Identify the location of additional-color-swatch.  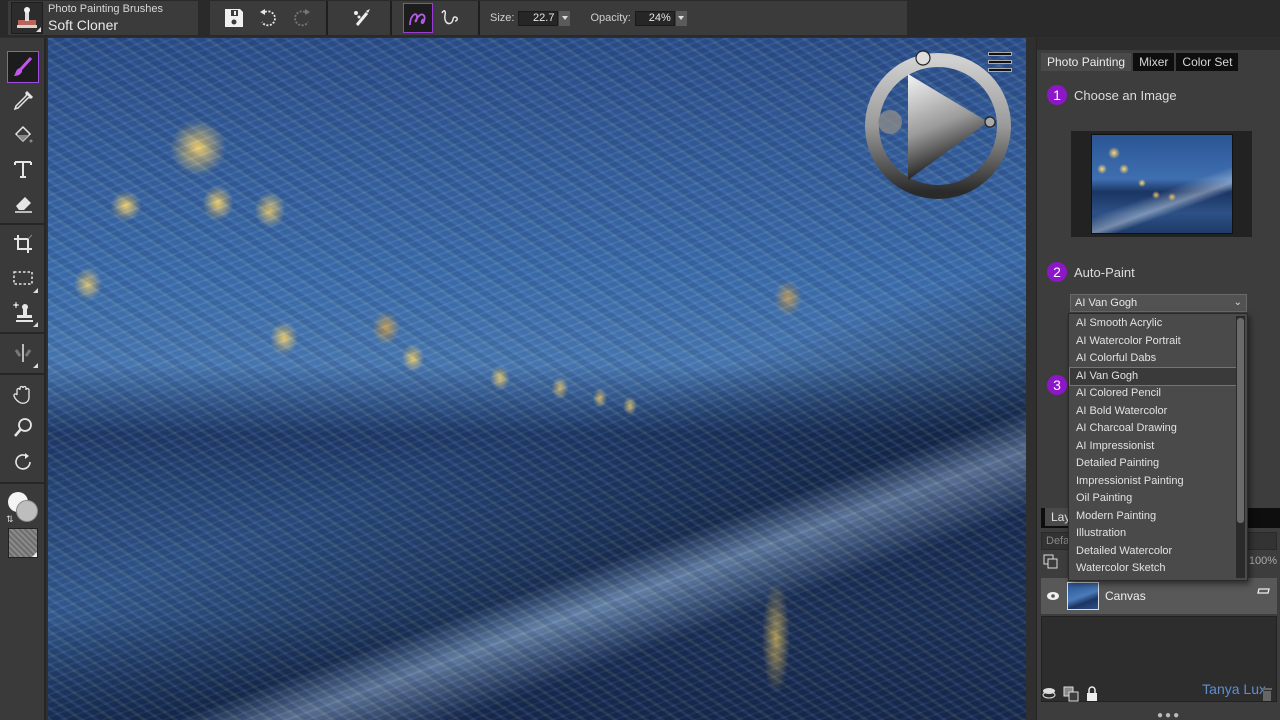
(27, 511).